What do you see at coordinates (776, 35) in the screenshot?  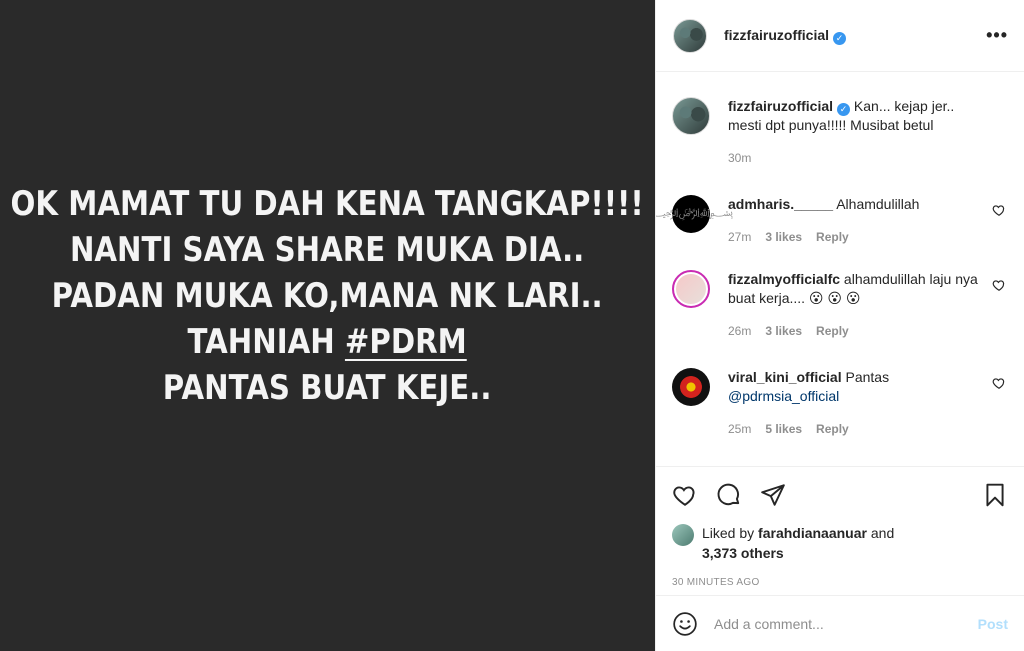 I see `username-text: fizzfairuzofficial` at bounding box center [776, 35].